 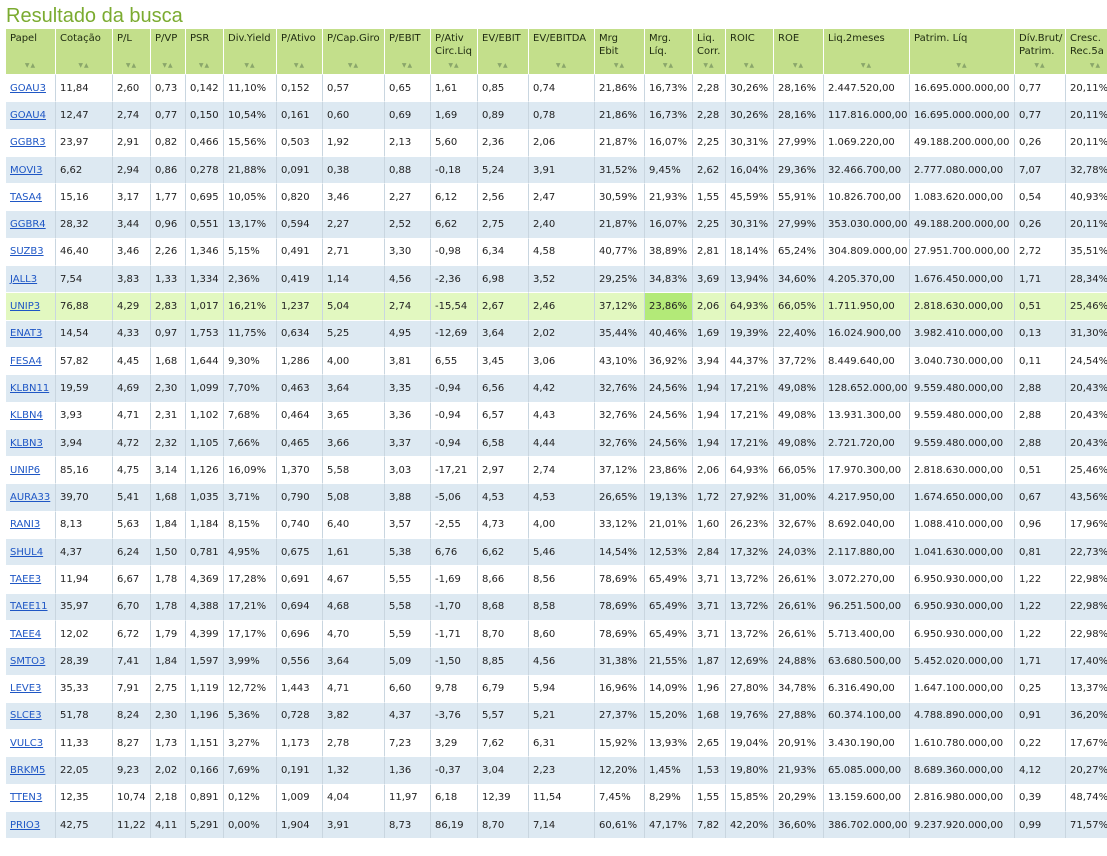 I want to click on ticker-link: SLCE3, so click(x=26, y=715).